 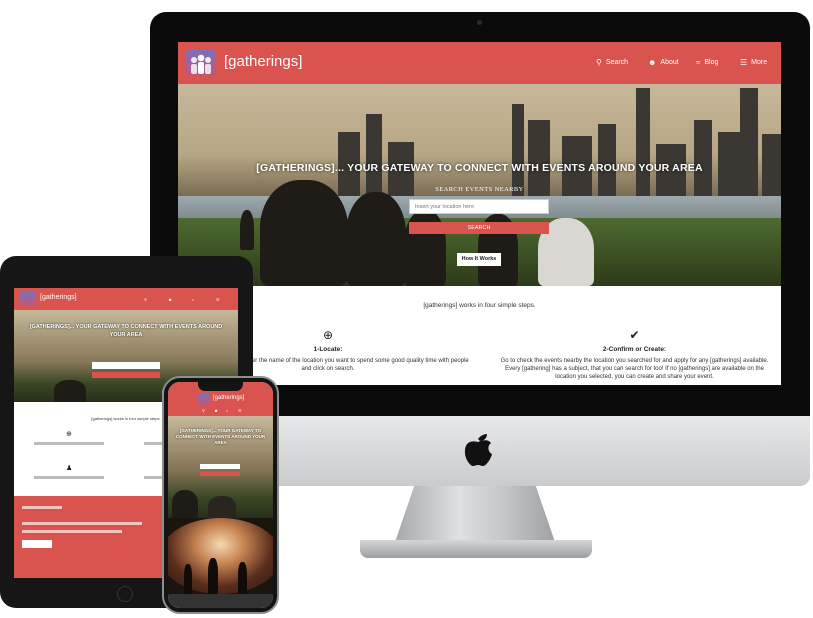 I want to click on imac-stand, so click(x=475, y=514).